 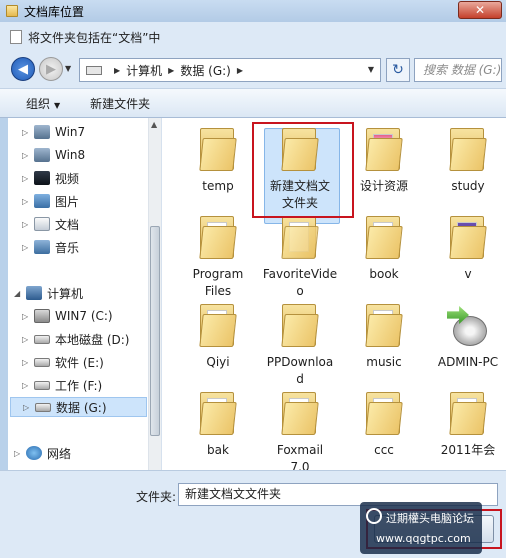 I want to click on window-title: 文档库位置, so click(x=54, y=11).